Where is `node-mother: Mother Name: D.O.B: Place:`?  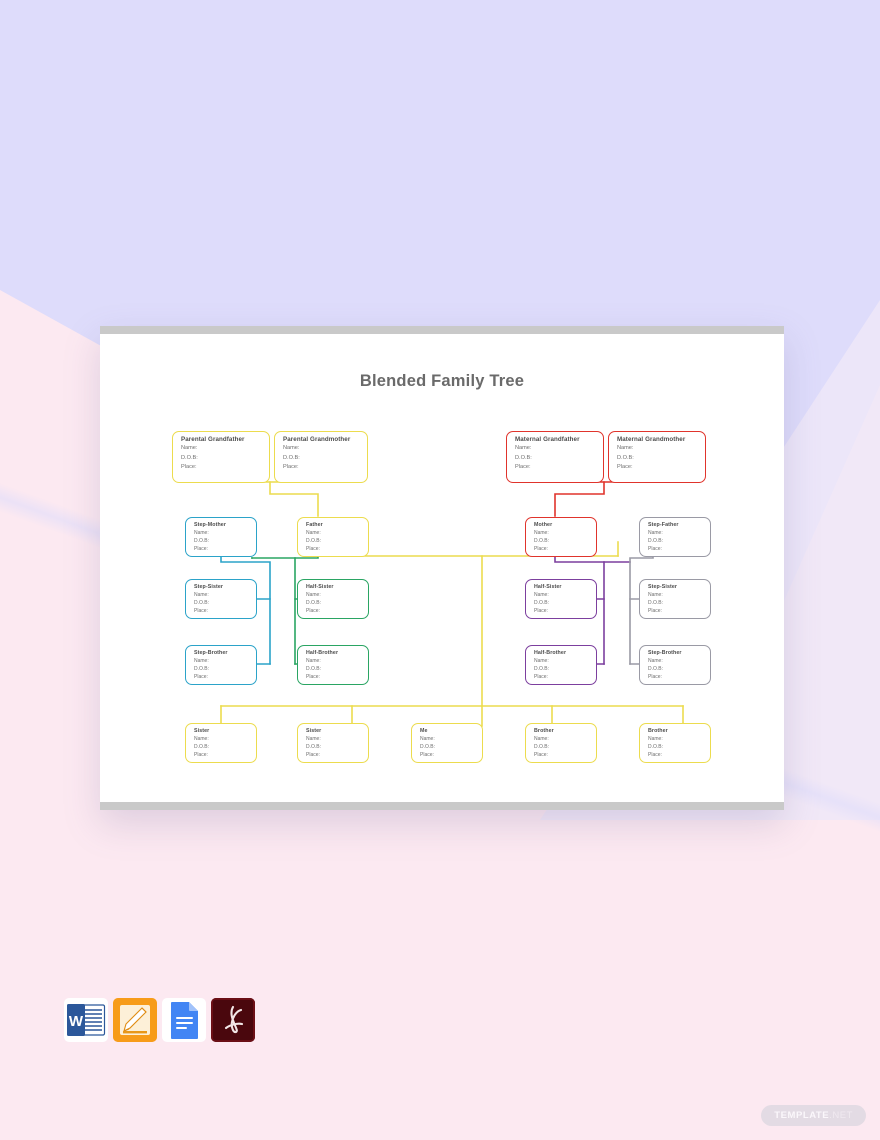 node-mother: Mother Name: D.O.B: Place: is located at coordinates (561, 537).